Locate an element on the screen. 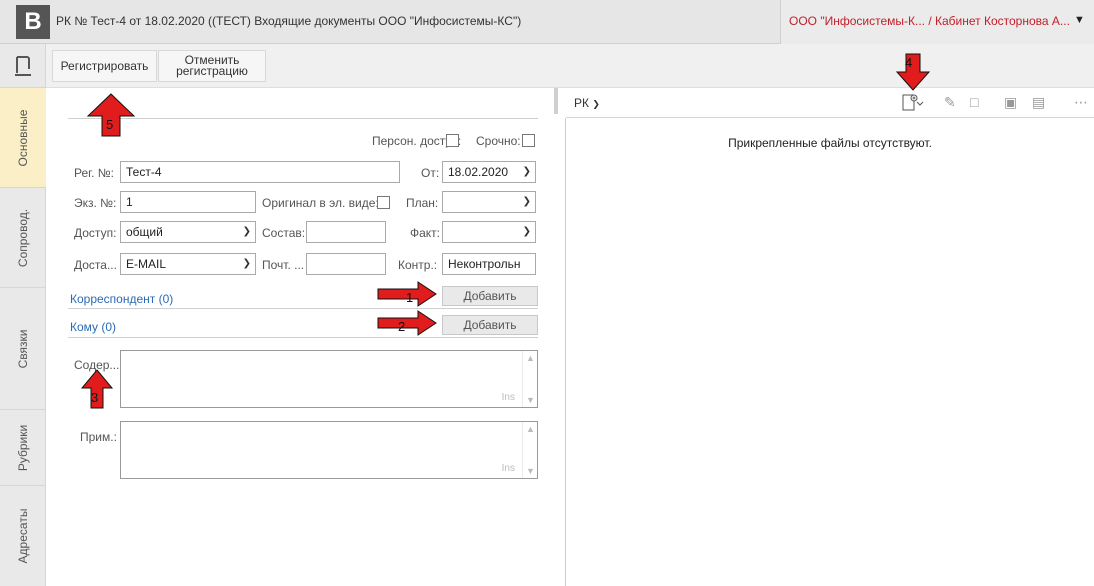 The image size is (1094, 586). note-label: Прим.: is located at coordinates (98, 437).